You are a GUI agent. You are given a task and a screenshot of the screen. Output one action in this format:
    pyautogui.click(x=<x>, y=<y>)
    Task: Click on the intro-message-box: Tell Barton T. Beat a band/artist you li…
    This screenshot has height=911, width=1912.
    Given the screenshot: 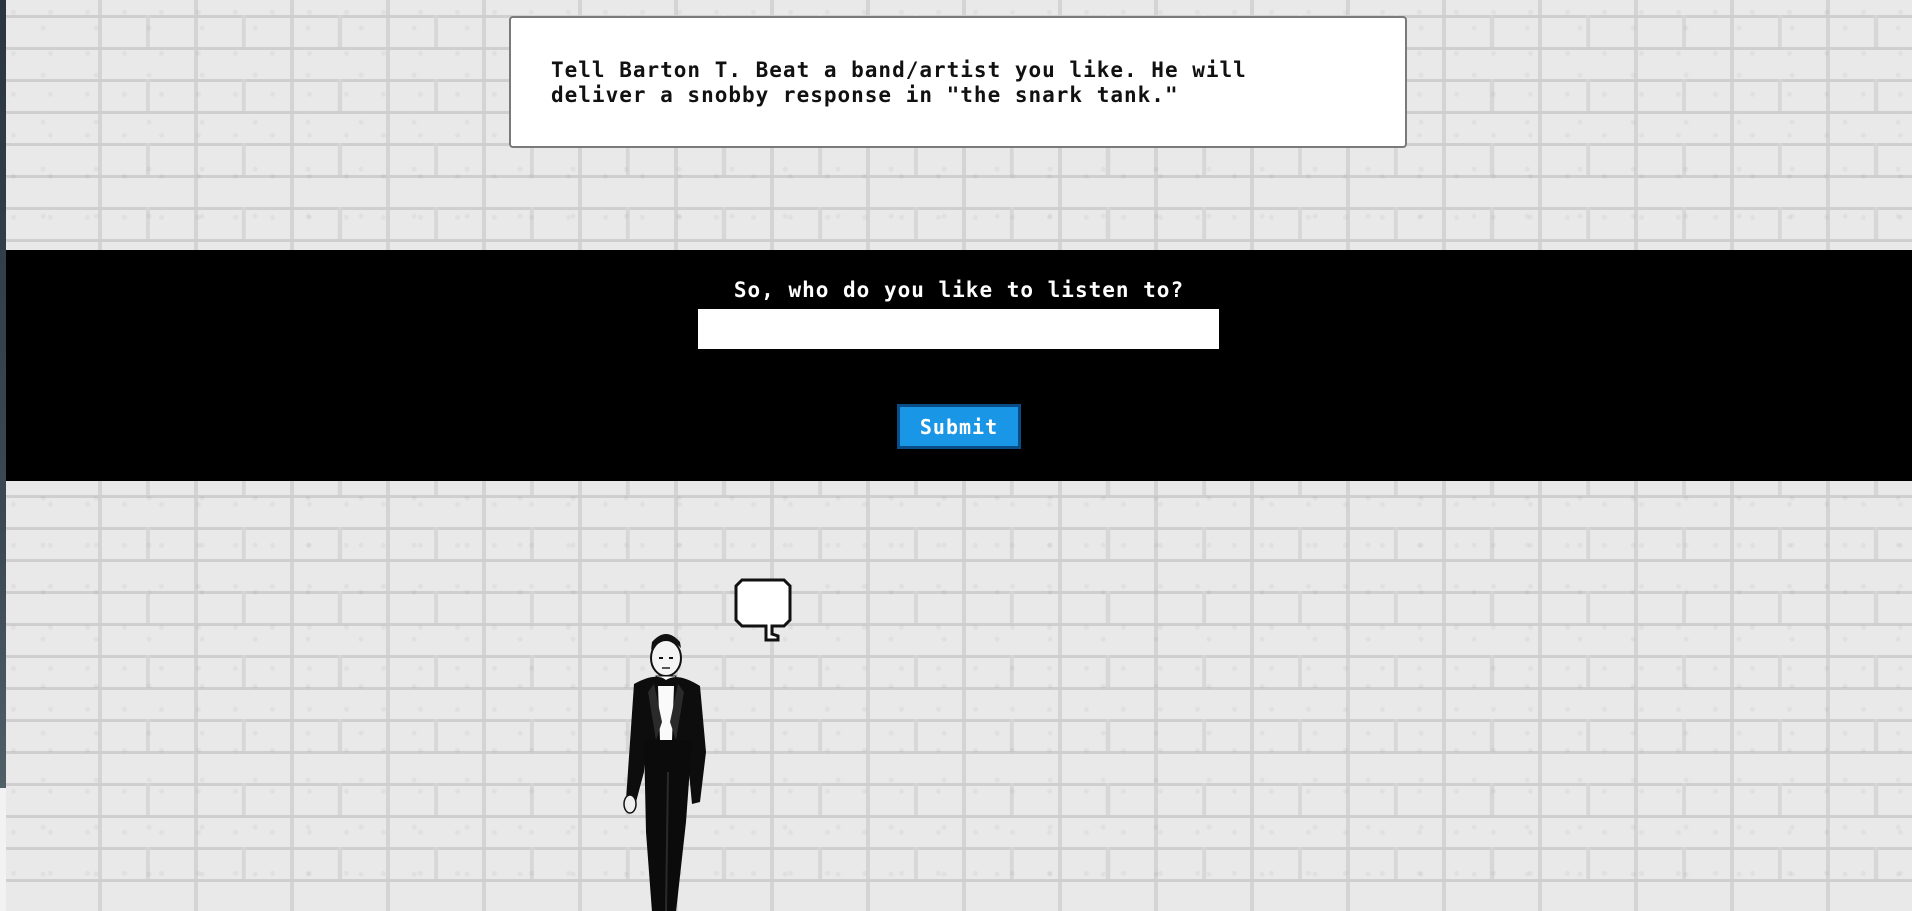 What is the action you would take?
    pyautogui.click(x=958, y=82)
    